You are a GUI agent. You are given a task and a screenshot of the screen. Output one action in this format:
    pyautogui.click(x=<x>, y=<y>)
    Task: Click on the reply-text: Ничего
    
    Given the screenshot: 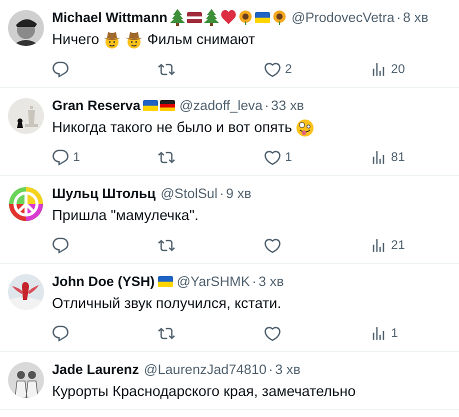 What is the action you would take?
    pyautogui.click(x=76, y=40)
    